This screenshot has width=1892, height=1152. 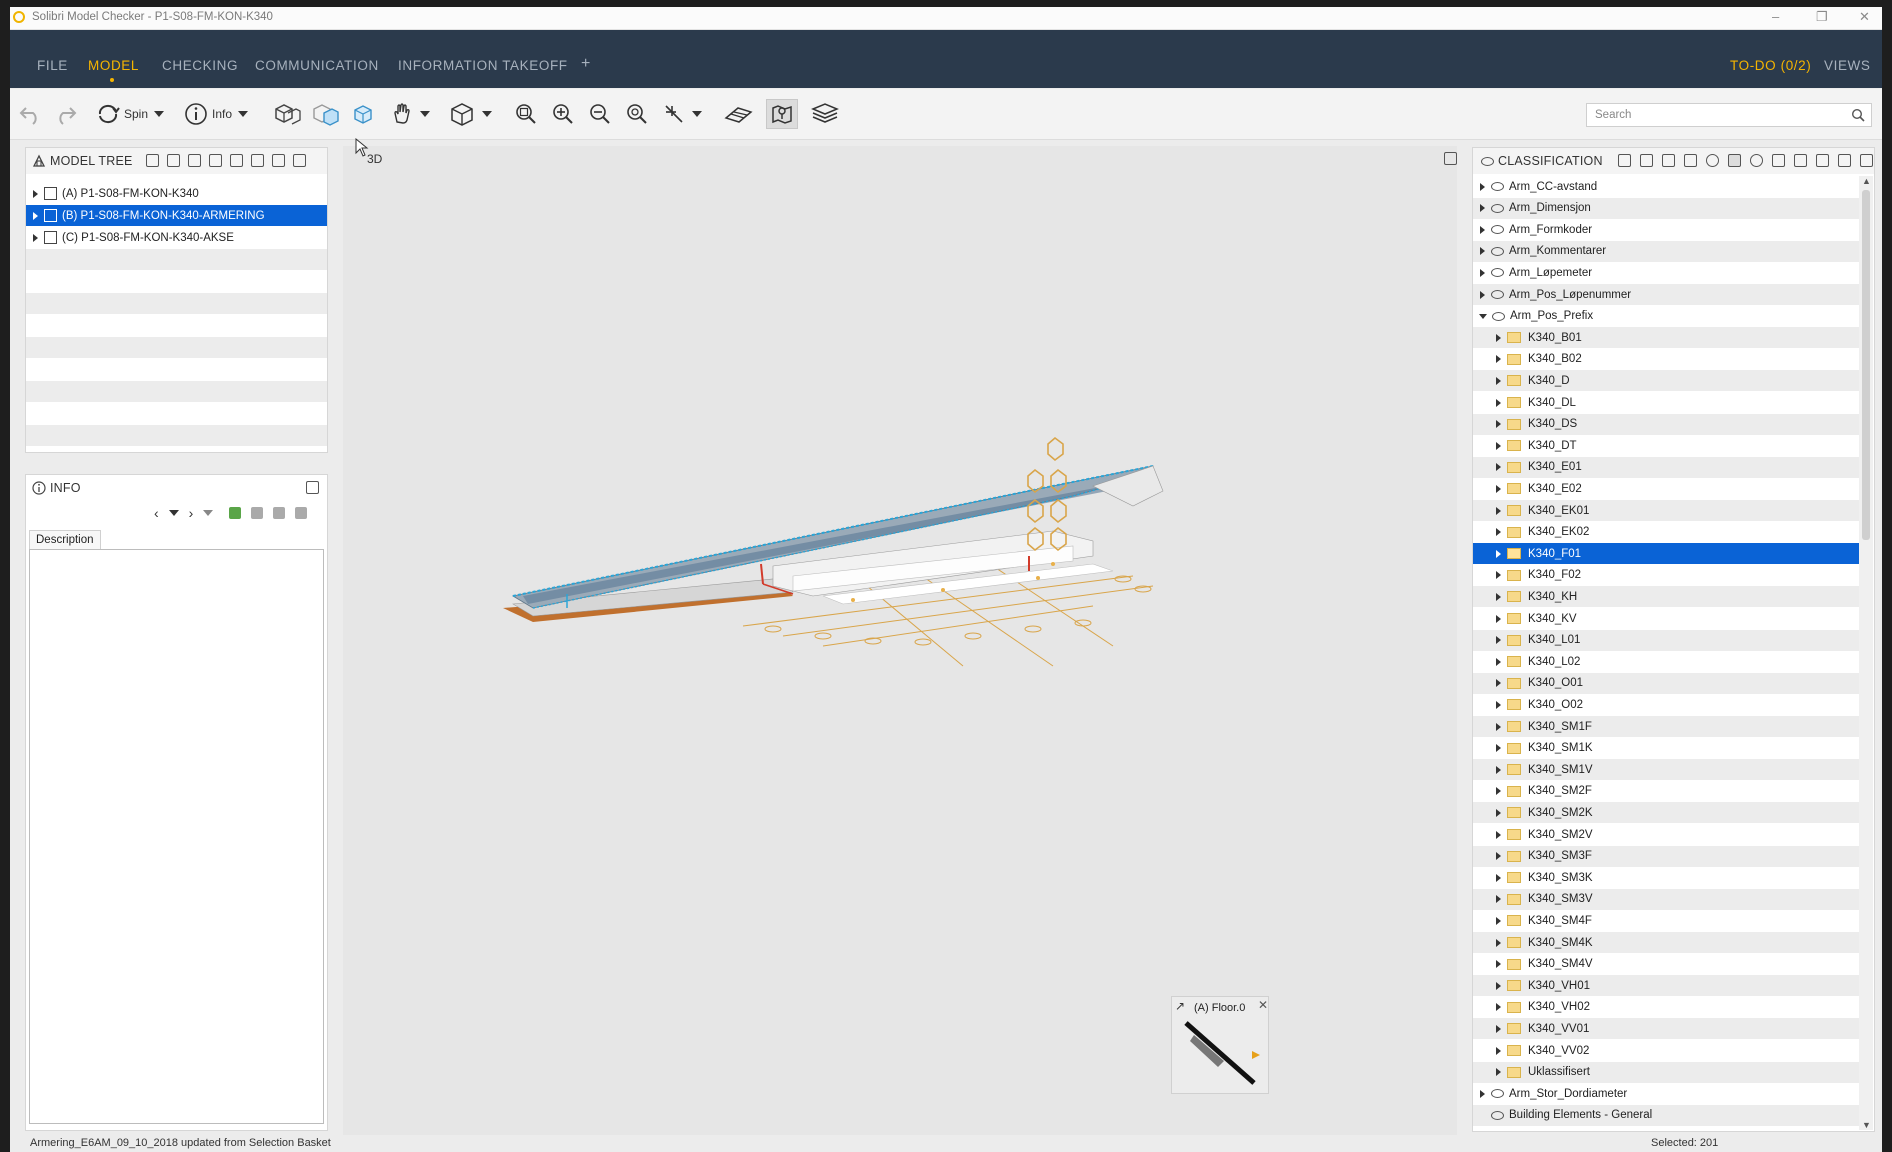 What do you see at coordinates (156, 513) in the screenshot?
I see `back-arrow-icon: ‹` at bounding box center [156, 513].